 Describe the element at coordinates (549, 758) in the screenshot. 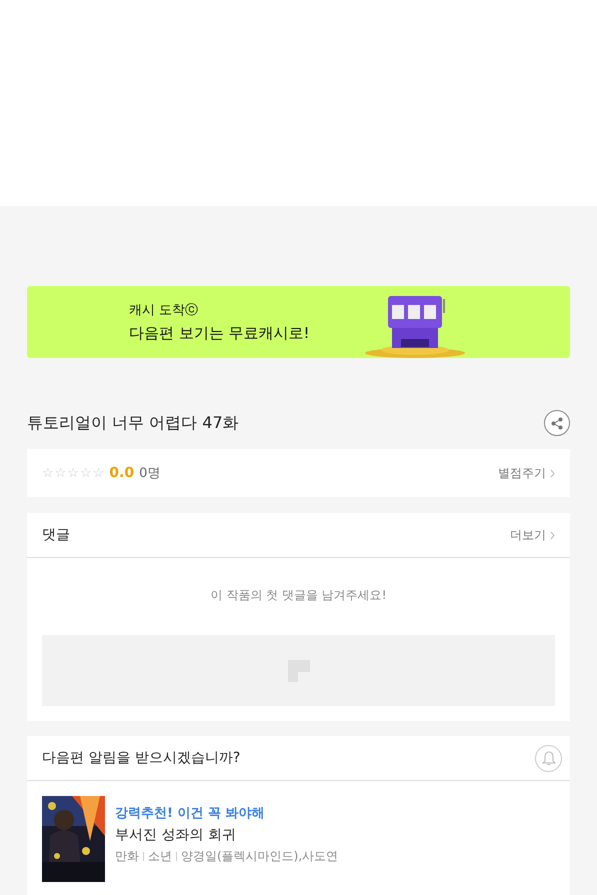

I see `bell-icon` at that location.